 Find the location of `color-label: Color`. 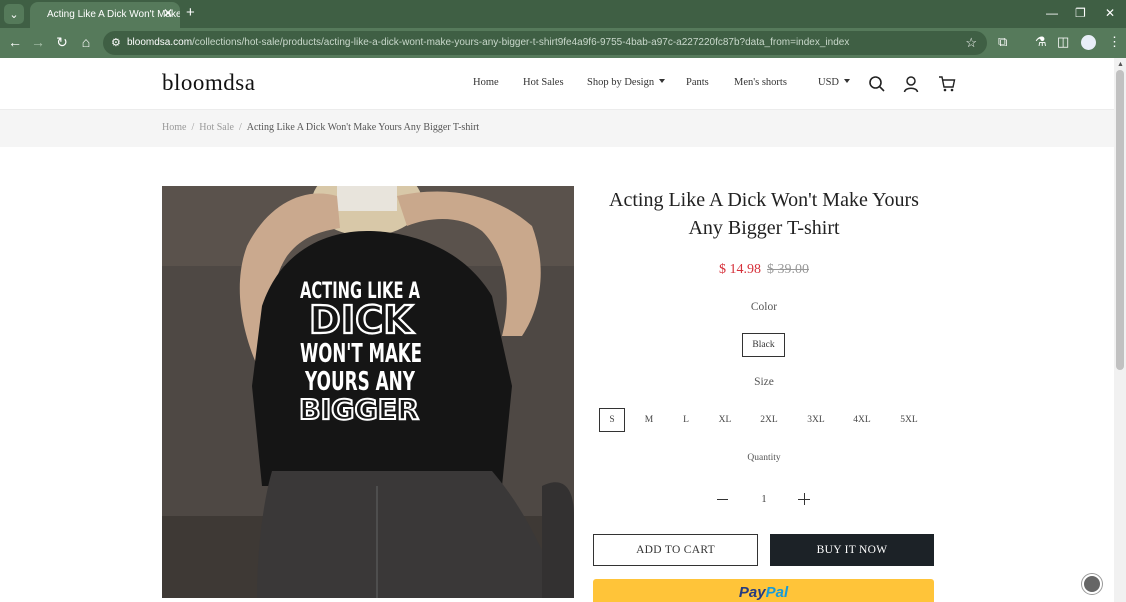

color-label: Color is located at coordinates (764, 307).